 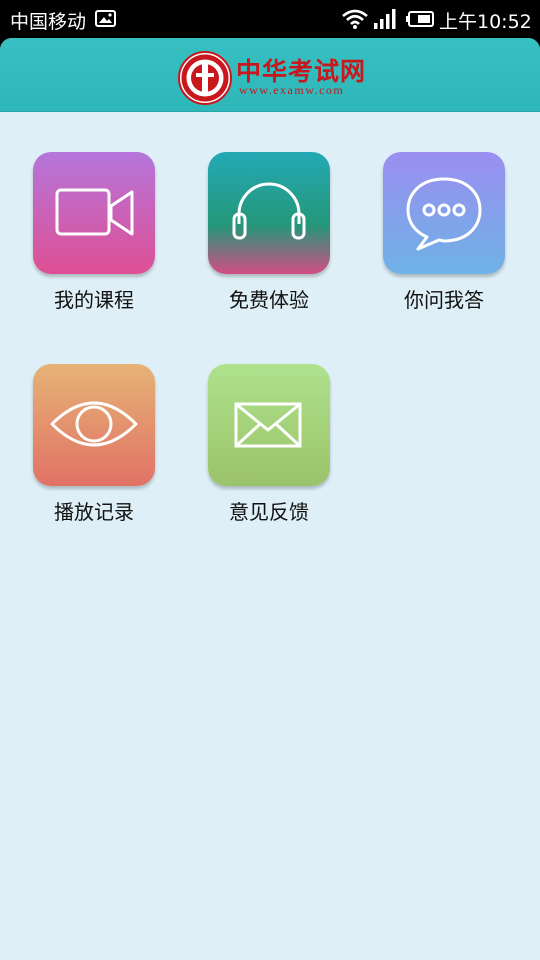 What do you see at coordinates (205, 78) in the screenshot?
I see `logo-seal-icon` at bounding box center [205, 78].